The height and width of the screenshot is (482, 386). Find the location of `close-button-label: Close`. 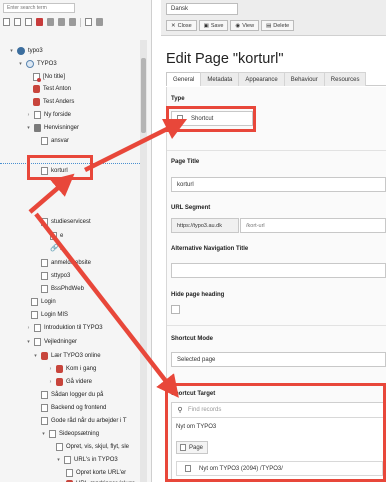

close-button-label: Close is located at coordinates (184, 25).